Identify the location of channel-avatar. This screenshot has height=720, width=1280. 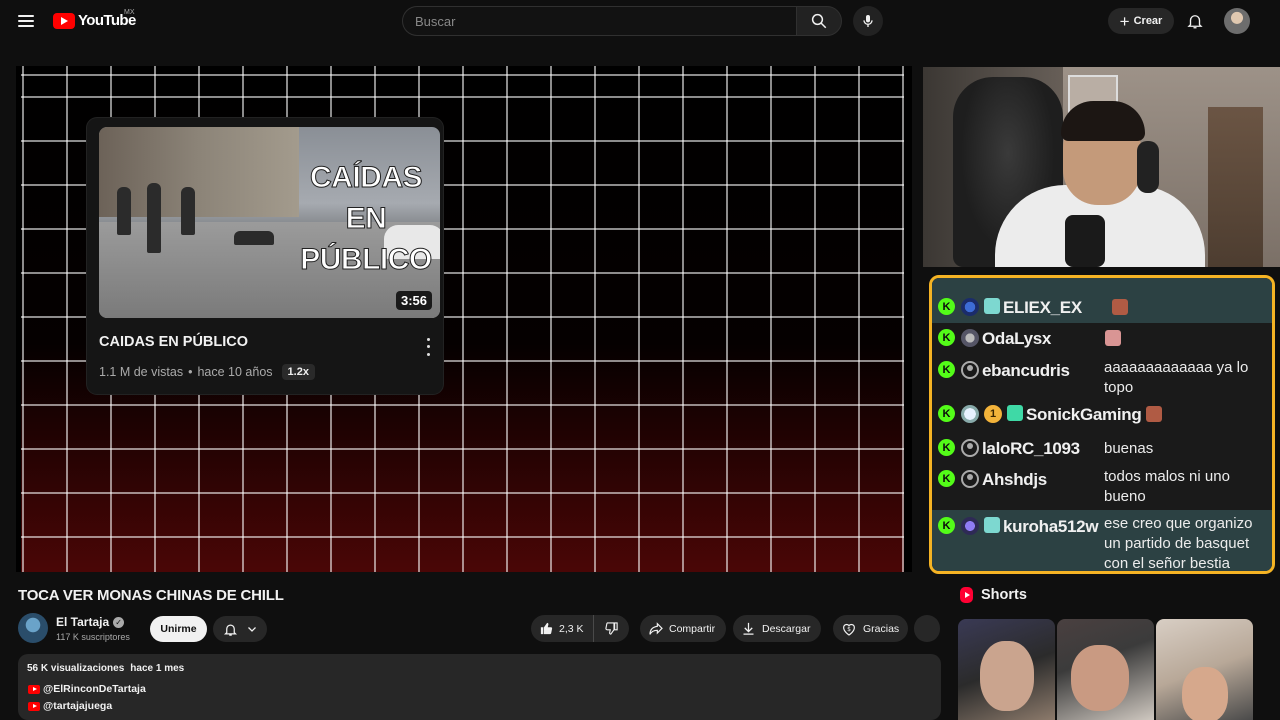
(33, 628).